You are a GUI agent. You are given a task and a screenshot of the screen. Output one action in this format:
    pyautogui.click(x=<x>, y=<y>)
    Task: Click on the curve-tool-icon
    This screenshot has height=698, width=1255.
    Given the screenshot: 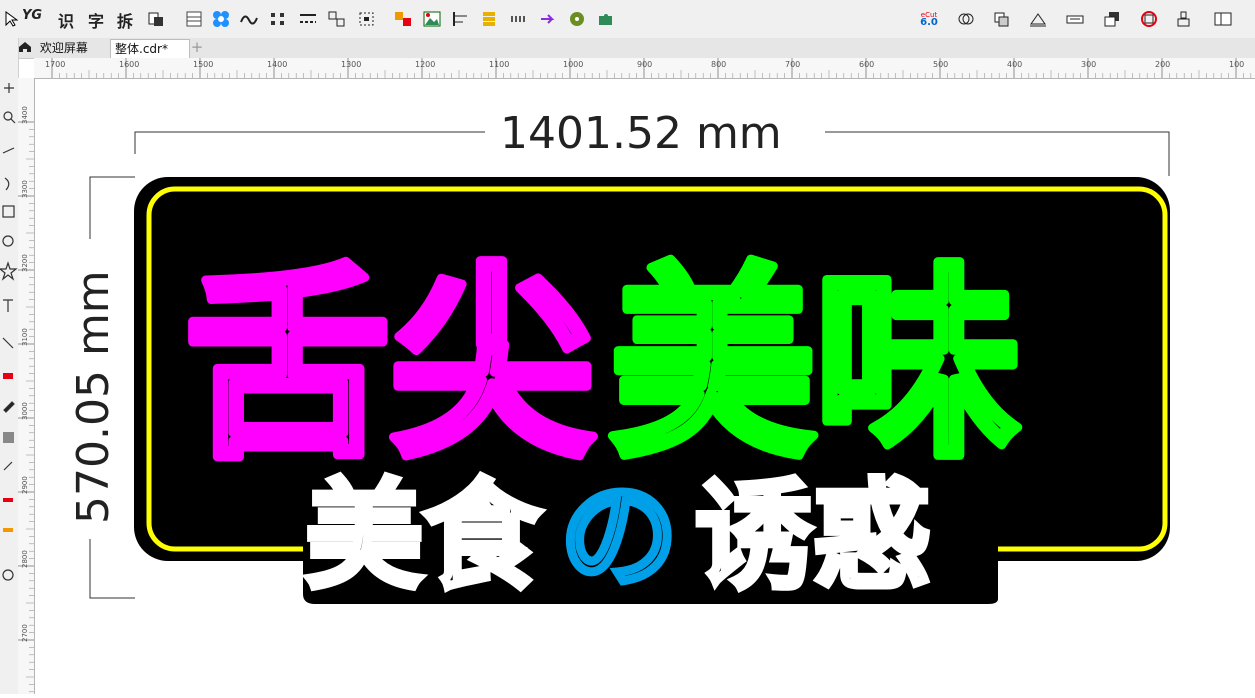 What is the action you would take?
    pyautogui.click(x=7, y=184)
    